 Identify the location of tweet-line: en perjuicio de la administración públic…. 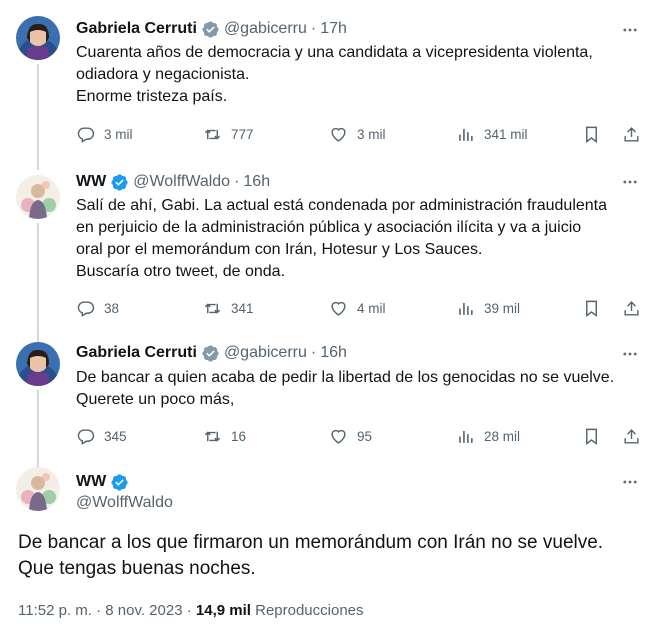
(329, 227).